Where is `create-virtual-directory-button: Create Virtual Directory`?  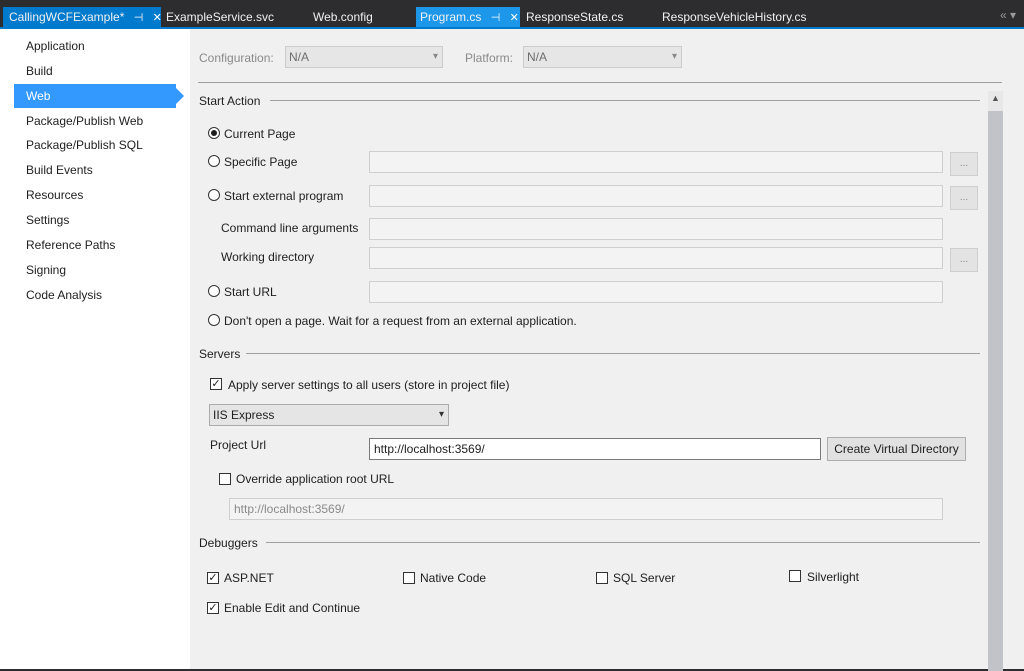
create-virtual-directory-button: Create Virtual Directory is located at coordinates (896, 449).